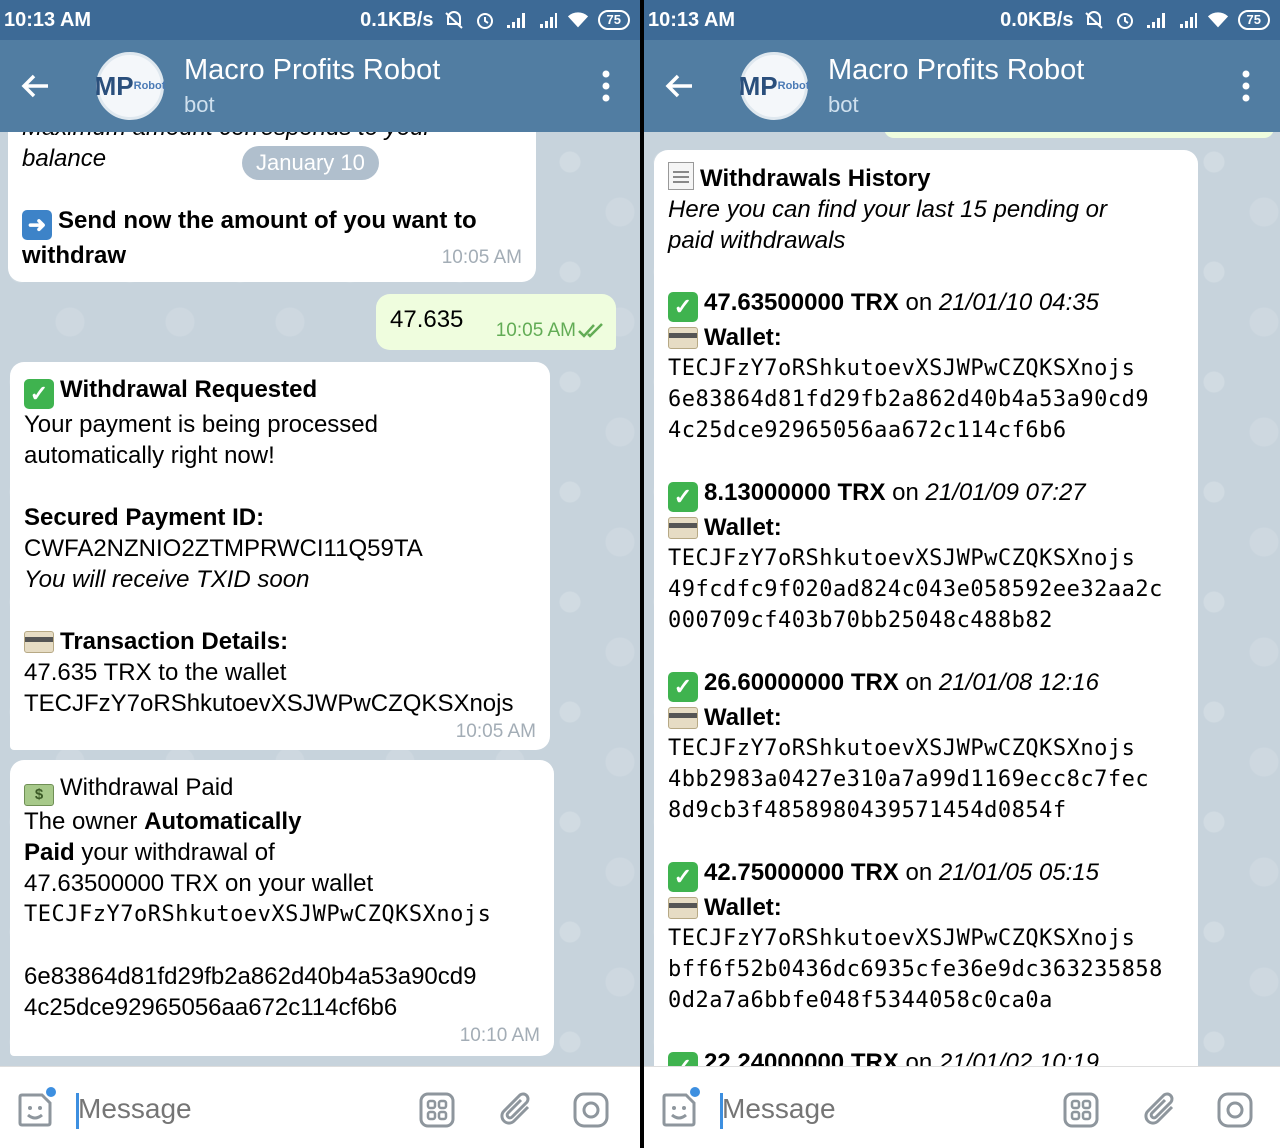 The width and height of the screenshot is (1280, 1148). Describe the element at coordinates (681, 176) in the screenshot. I see `receipt-icon` at that location.